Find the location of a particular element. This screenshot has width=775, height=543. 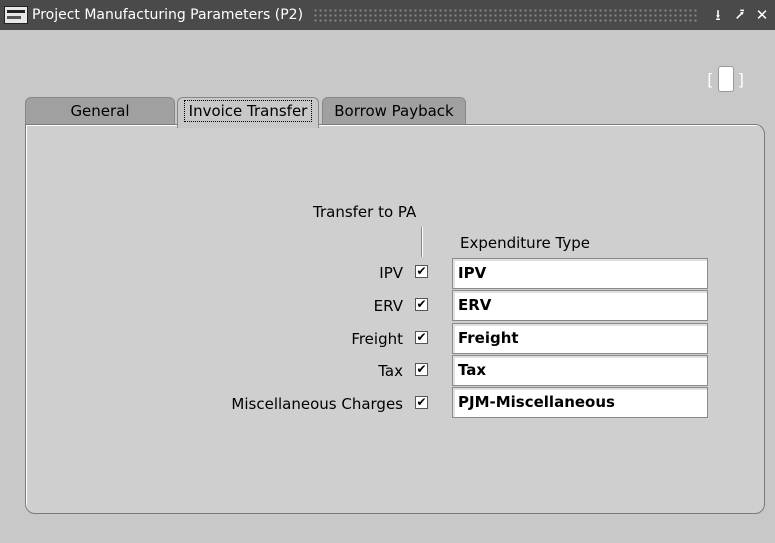

expenditure-type-header: Expenditure Type is located at coordinates (525, 243).